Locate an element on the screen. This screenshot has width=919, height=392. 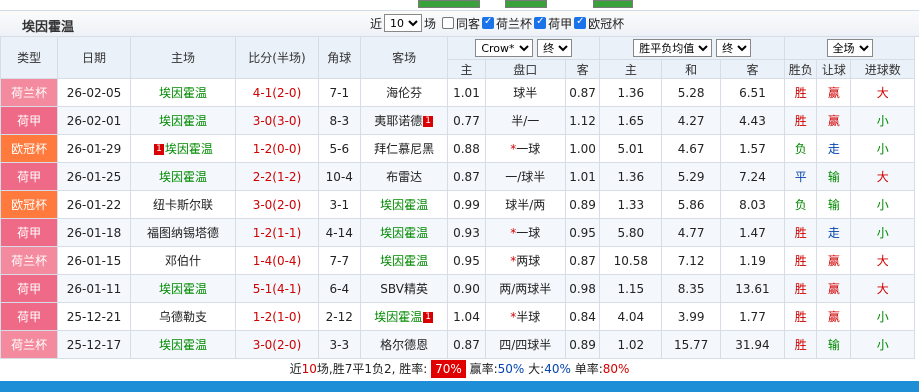
euro-away-odds: 13.61 is located at coordinates (752, 288).